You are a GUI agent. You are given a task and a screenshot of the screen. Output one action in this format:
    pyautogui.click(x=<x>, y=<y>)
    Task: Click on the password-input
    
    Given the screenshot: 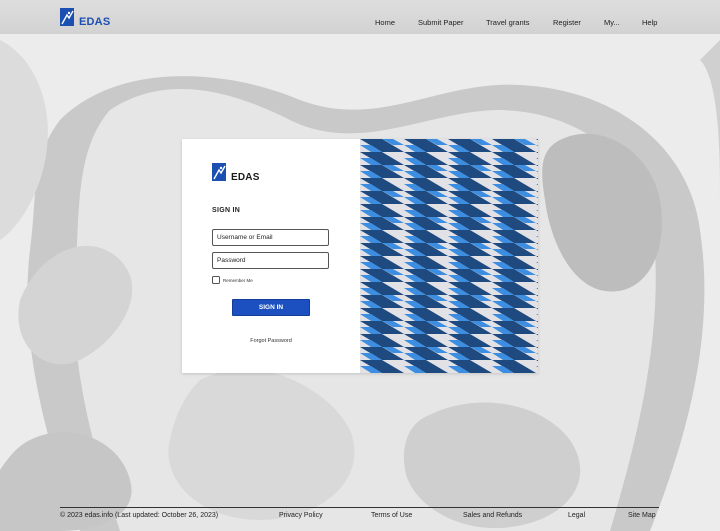 What is the action you would take?
    pyautogui.click(x=270, y=260)
    